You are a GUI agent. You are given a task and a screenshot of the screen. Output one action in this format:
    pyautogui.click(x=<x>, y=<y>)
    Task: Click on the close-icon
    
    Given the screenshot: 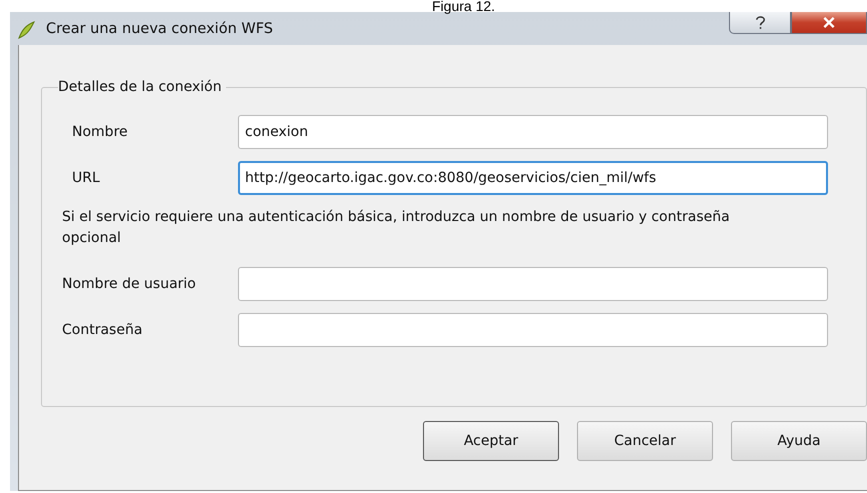 What is the action you would take?
    pyautogui.click(x=829, y=22)
    